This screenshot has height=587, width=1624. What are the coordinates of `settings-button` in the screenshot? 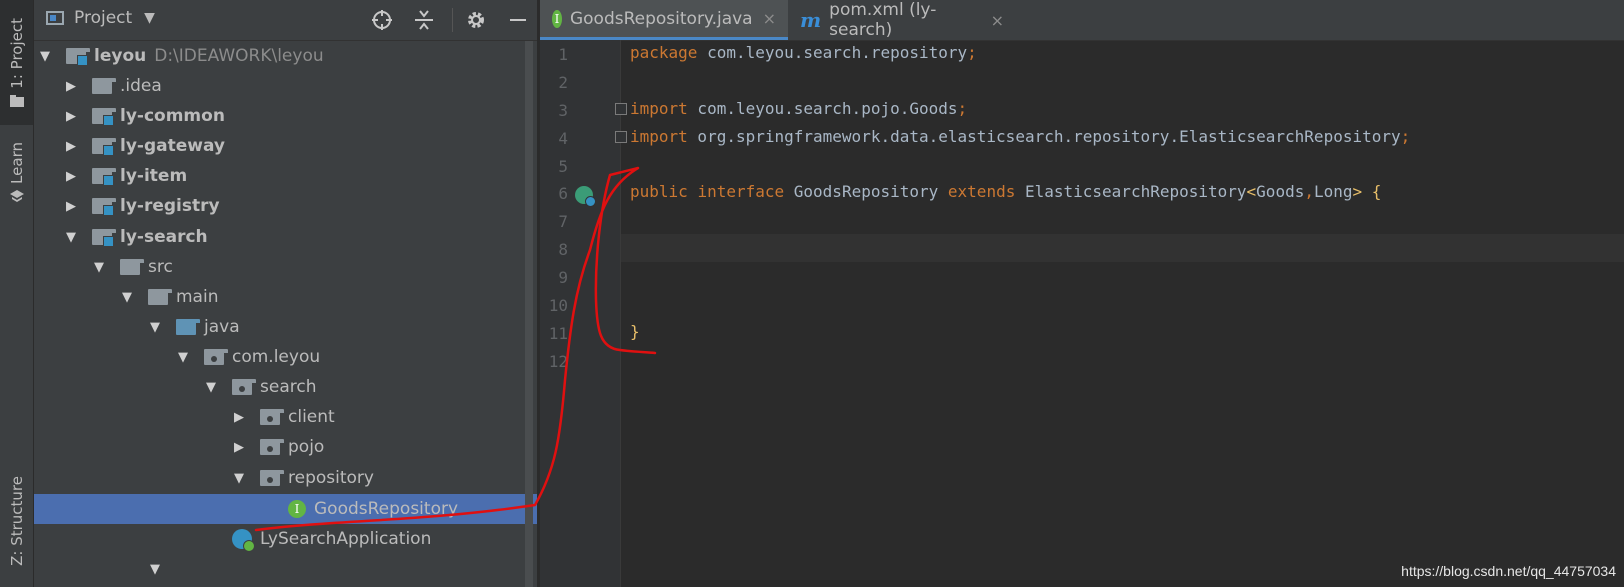 It's located at (476, 20).